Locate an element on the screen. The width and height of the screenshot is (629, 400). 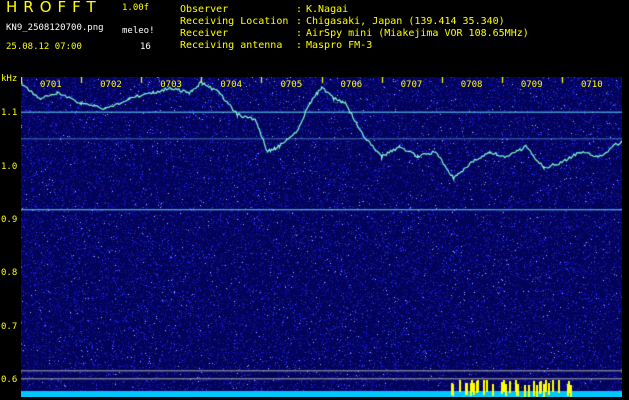
version-label: 1.00f is located at coordinates (136, 8).